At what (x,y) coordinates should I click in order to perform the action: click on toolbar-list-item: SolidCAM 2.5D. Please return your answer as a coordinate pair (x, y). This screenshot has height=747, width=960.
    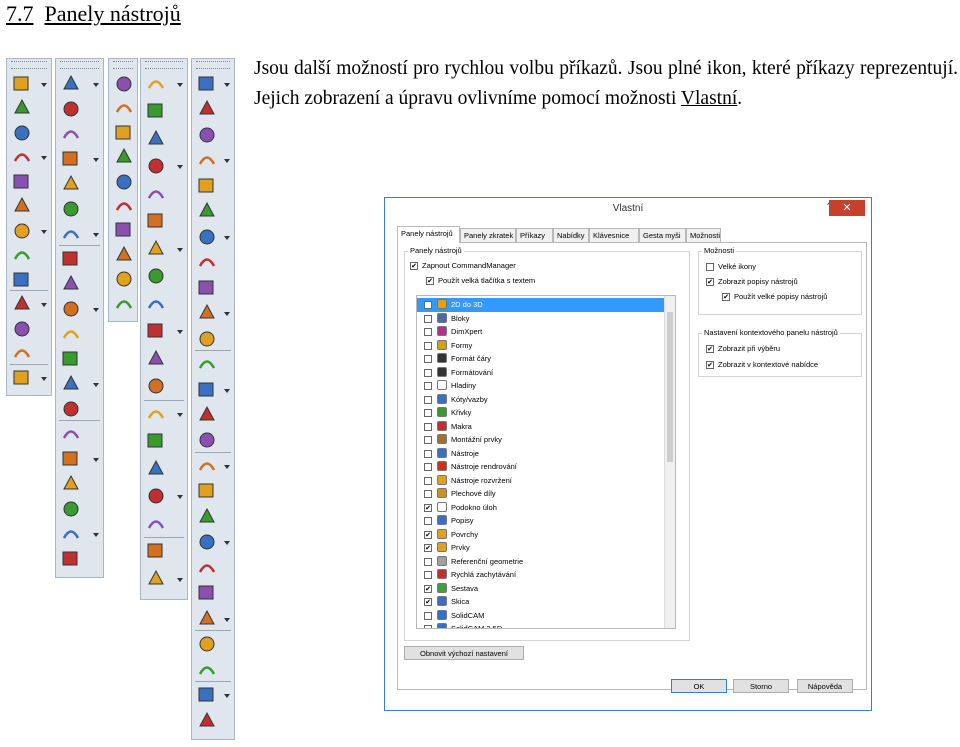
    Looking at the image, I should click on (542, 625).